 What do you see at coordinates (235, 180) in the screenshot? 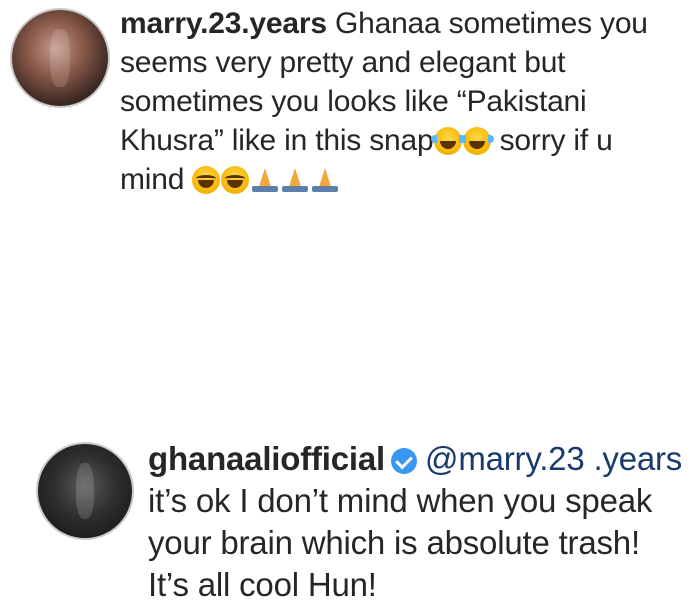
I see `smiling-face-icon` at bounding box center [235, 180].